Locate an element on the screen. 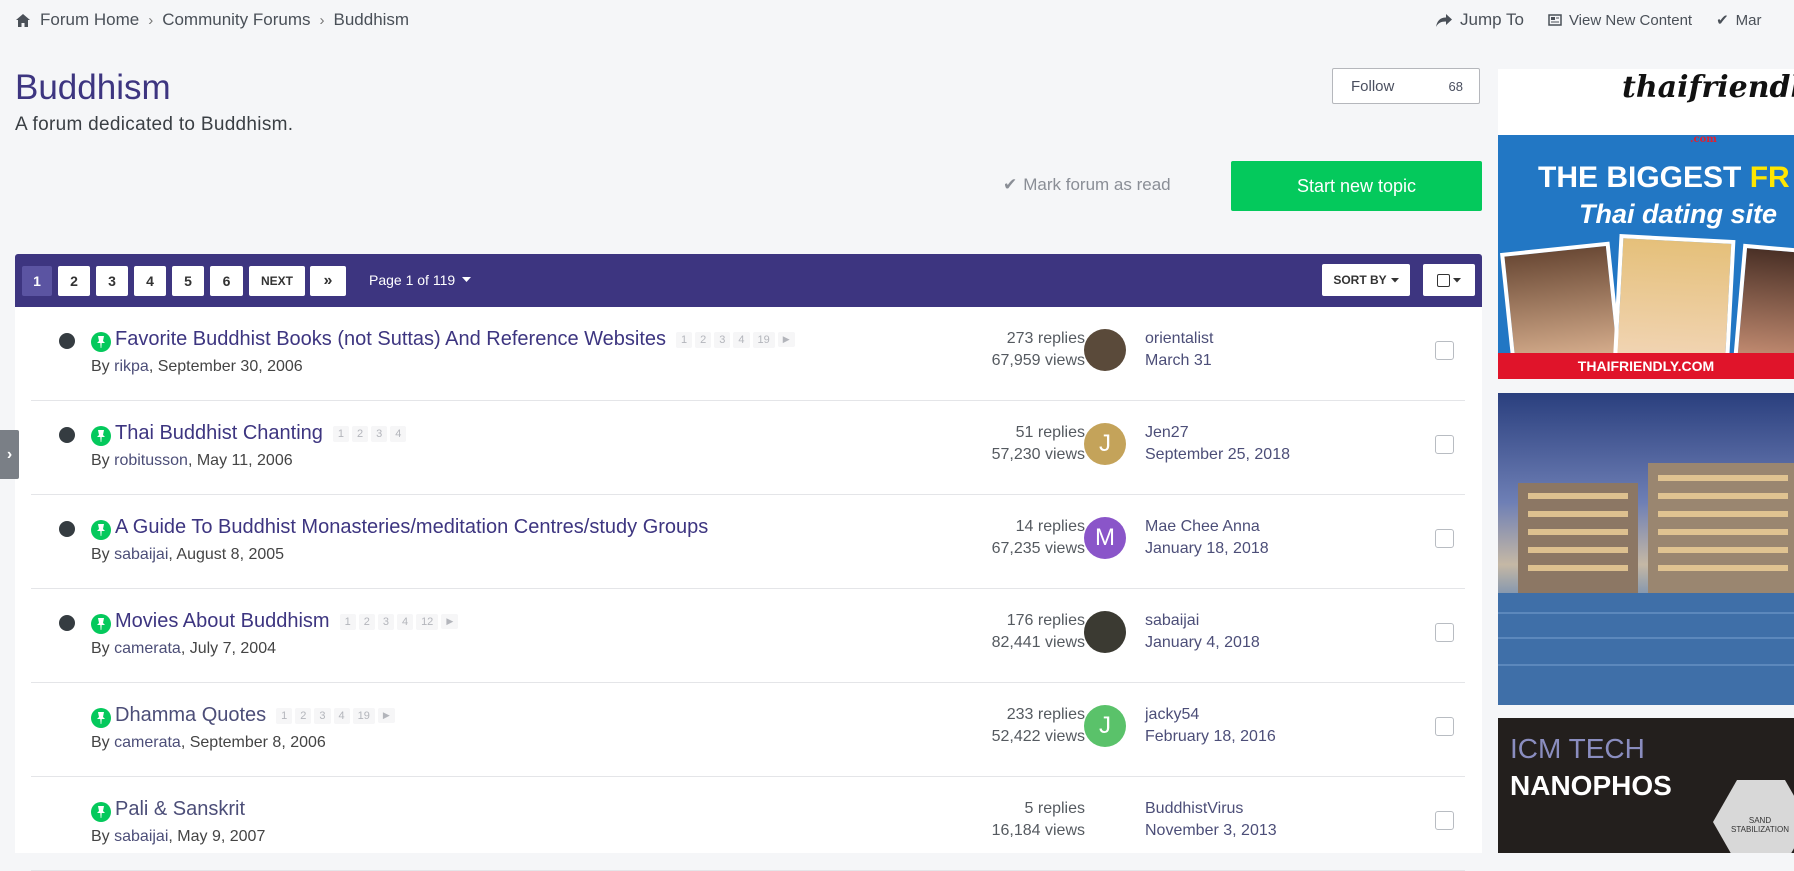 Image resolution: width=1794 pixels, height=871 pixels. topic-title-wrap: Dhamma Quotes 1 2 3 4 19 ▶ is located at coordinates (255, 715).